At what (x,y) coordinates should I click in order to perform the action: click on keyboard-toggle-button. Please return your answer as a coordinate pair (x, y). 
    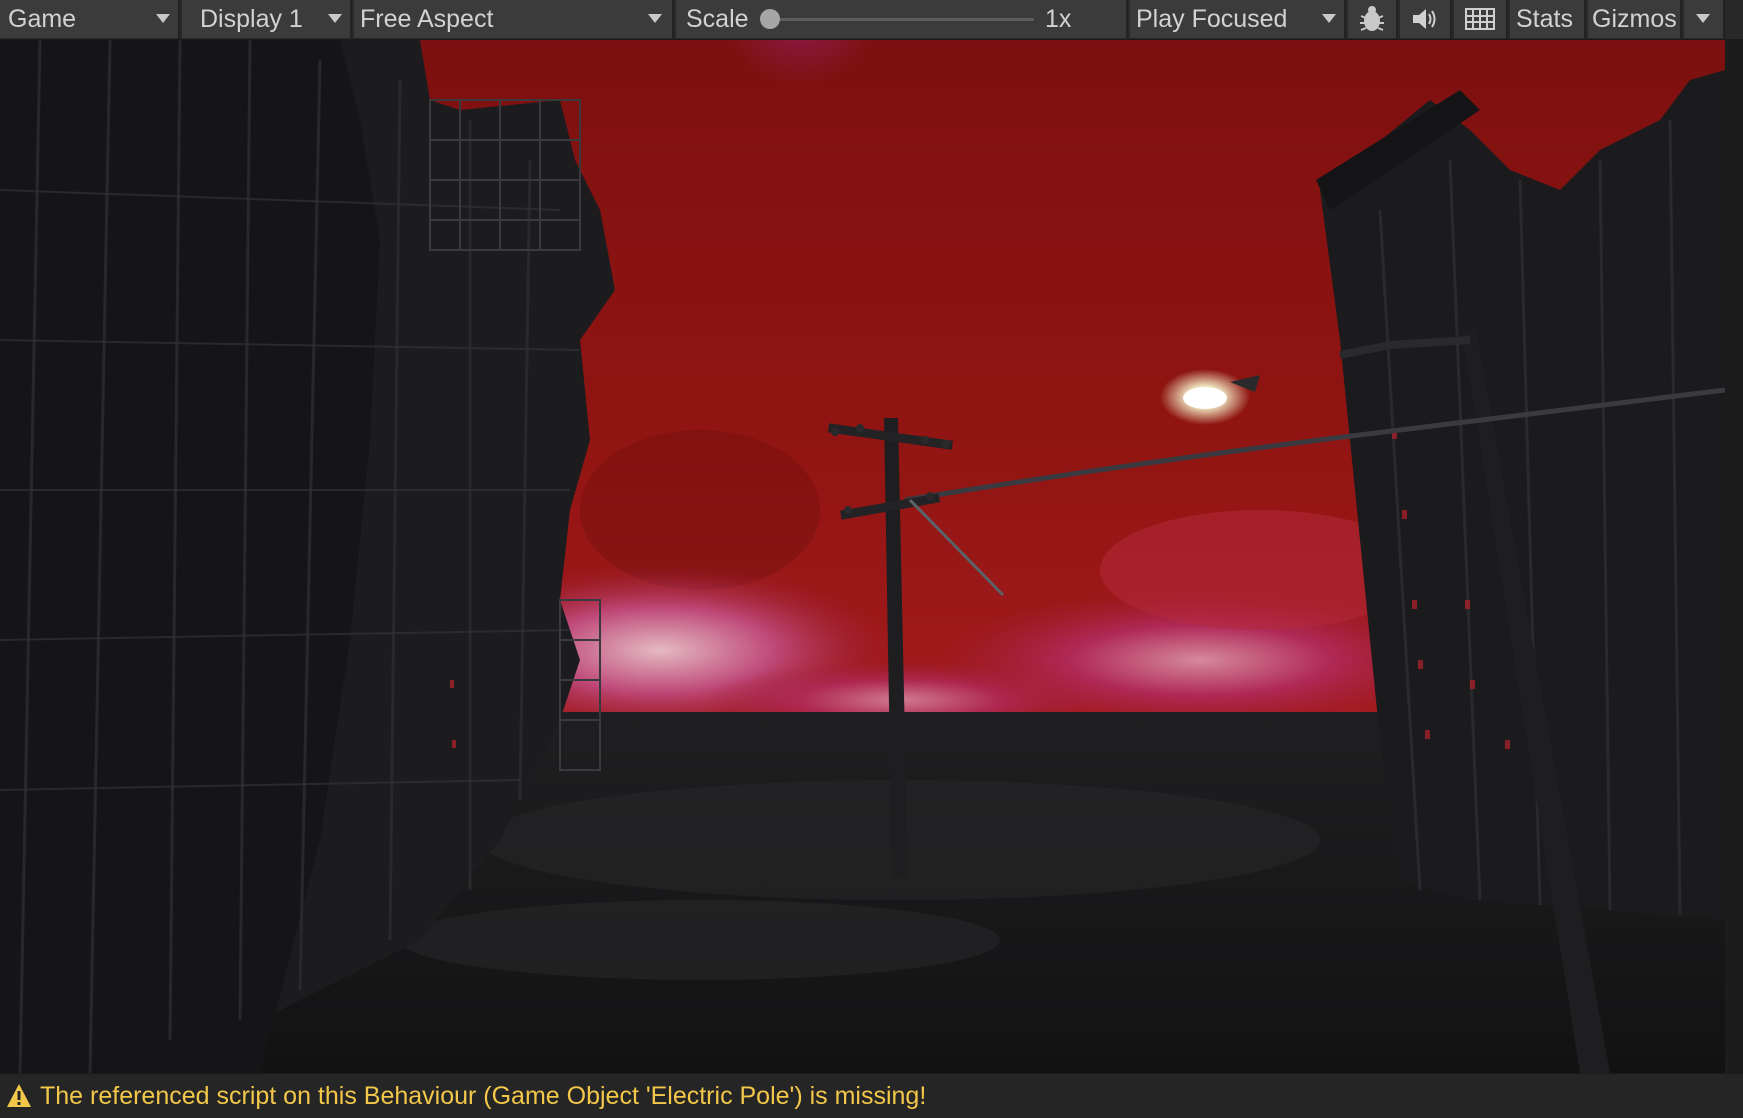
    Looking at the image, I should click on (1481, 19).